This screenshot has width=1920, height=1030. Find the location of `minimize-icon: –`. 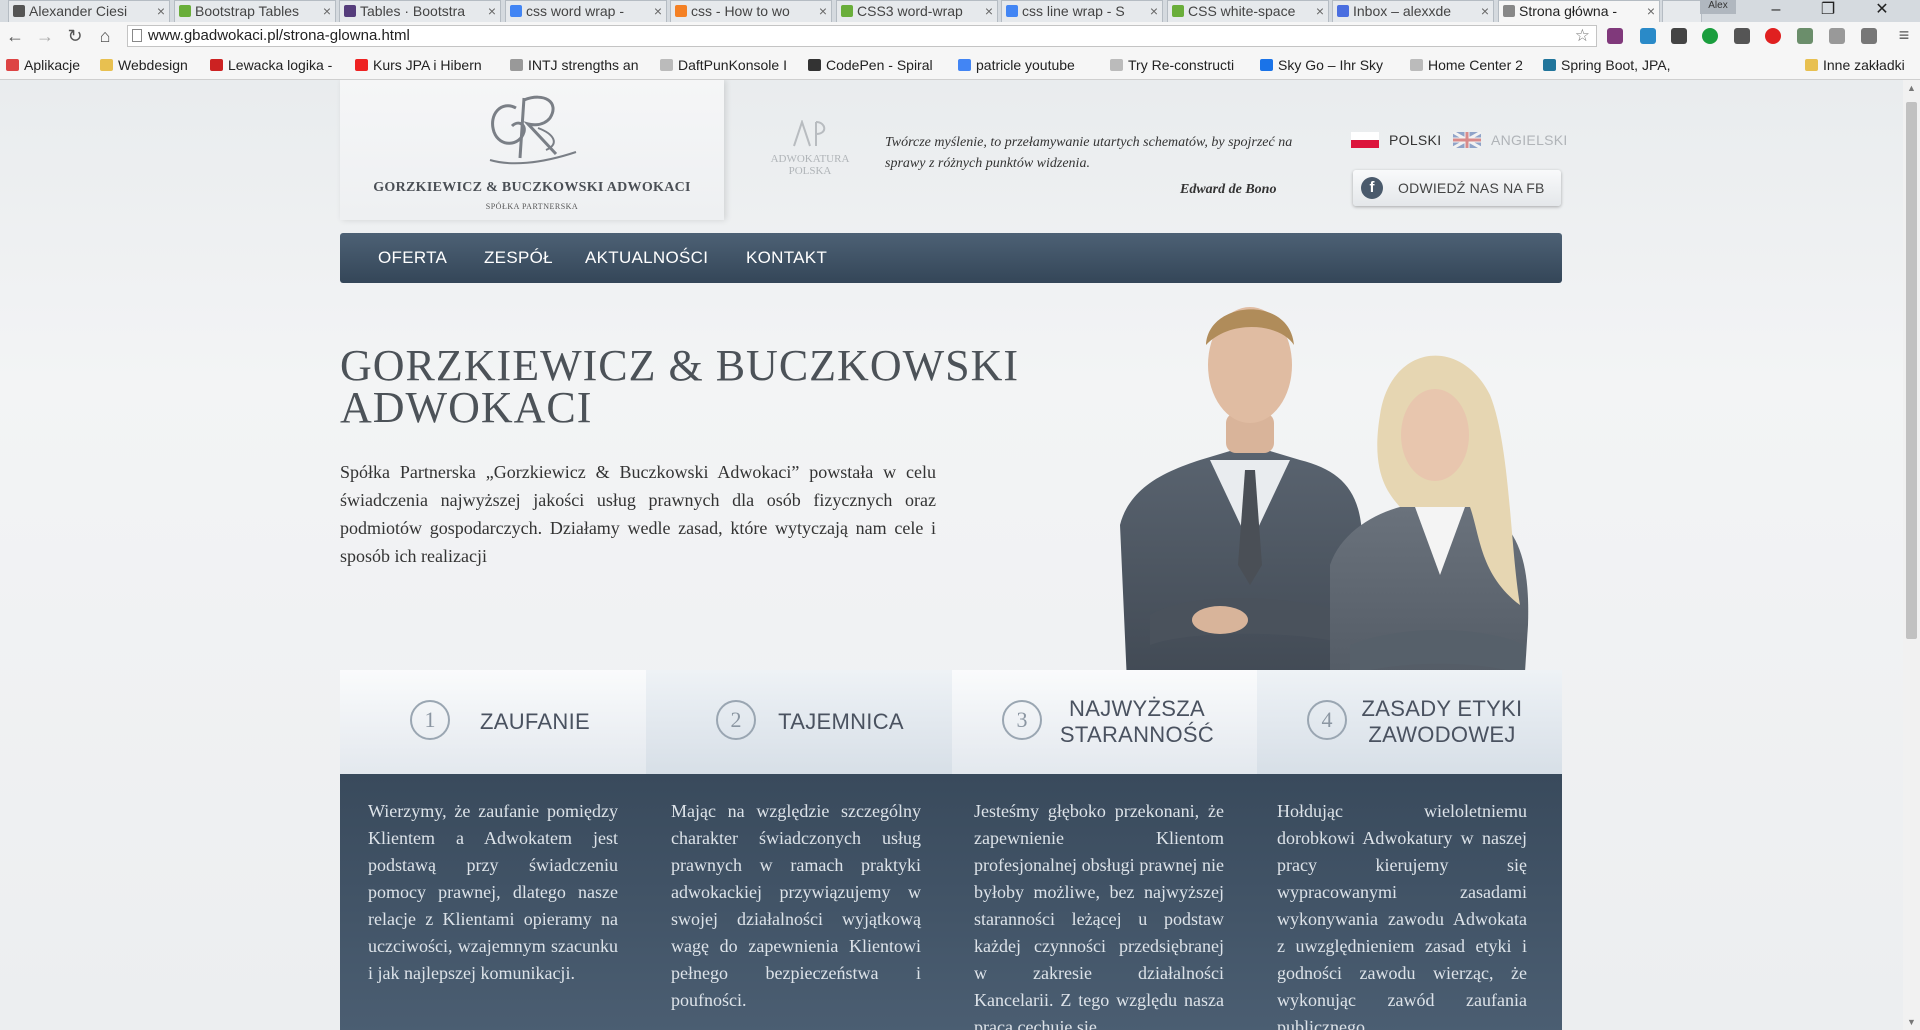

minimize-icon: – is located at coordinates (1776, 11).